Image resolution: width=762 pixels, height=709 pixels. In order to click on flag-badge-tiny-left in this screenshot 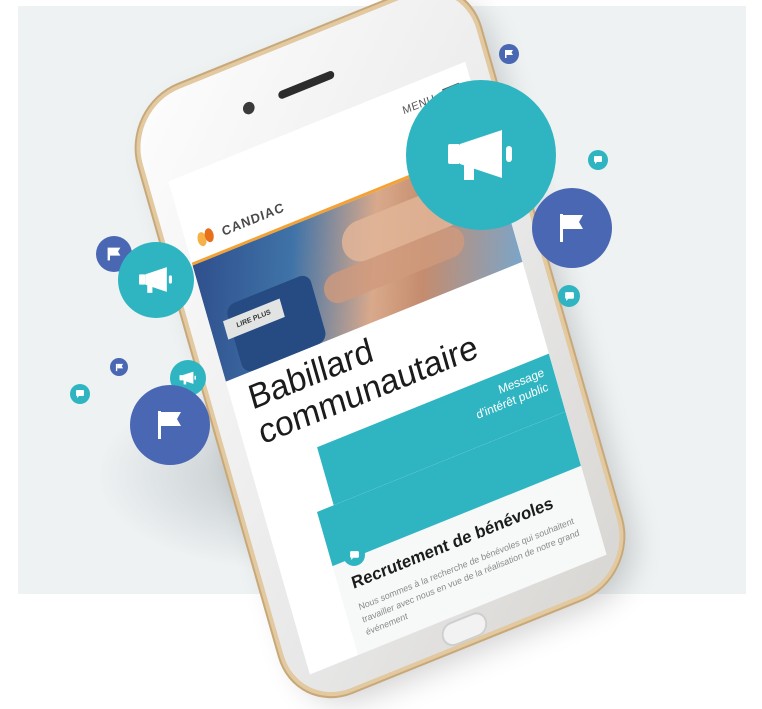, I will do `click(119, 367)`.